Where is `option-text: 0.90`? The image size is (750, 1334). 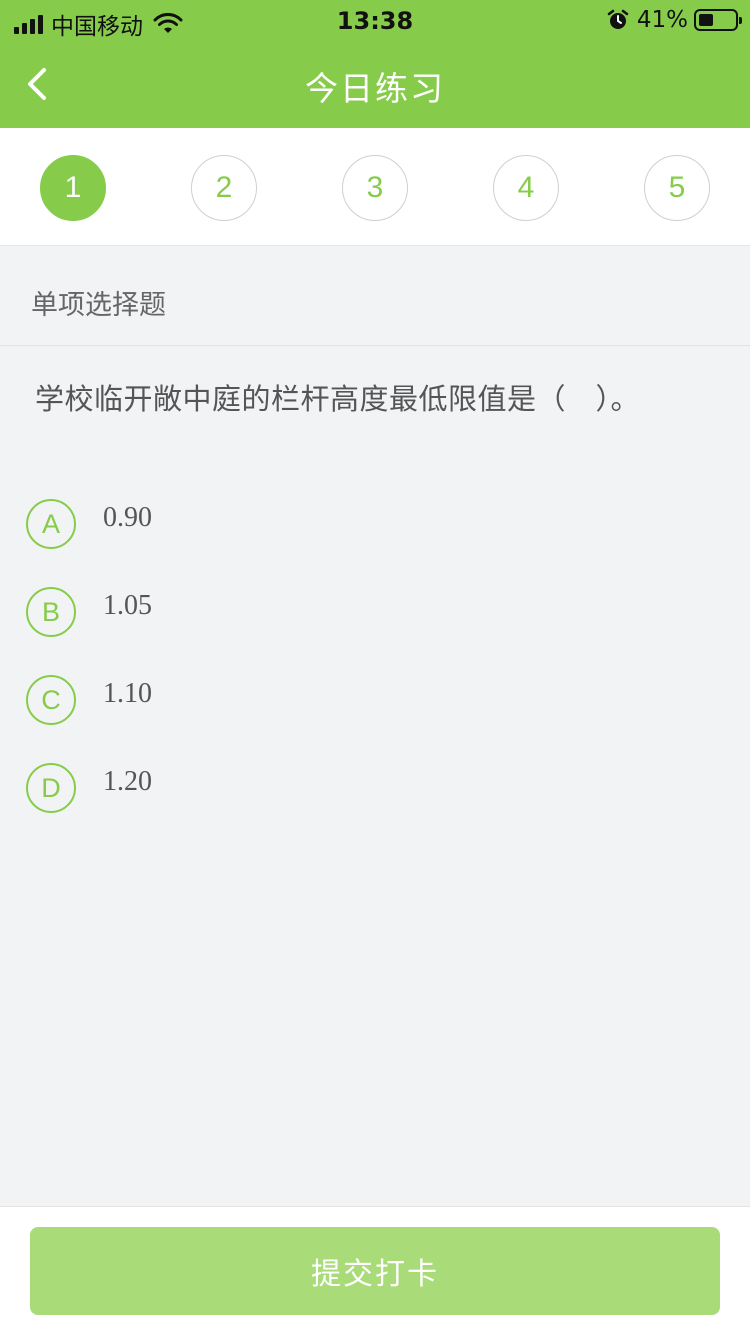
option-text: 0.90 is located at coordinates (127, 517).